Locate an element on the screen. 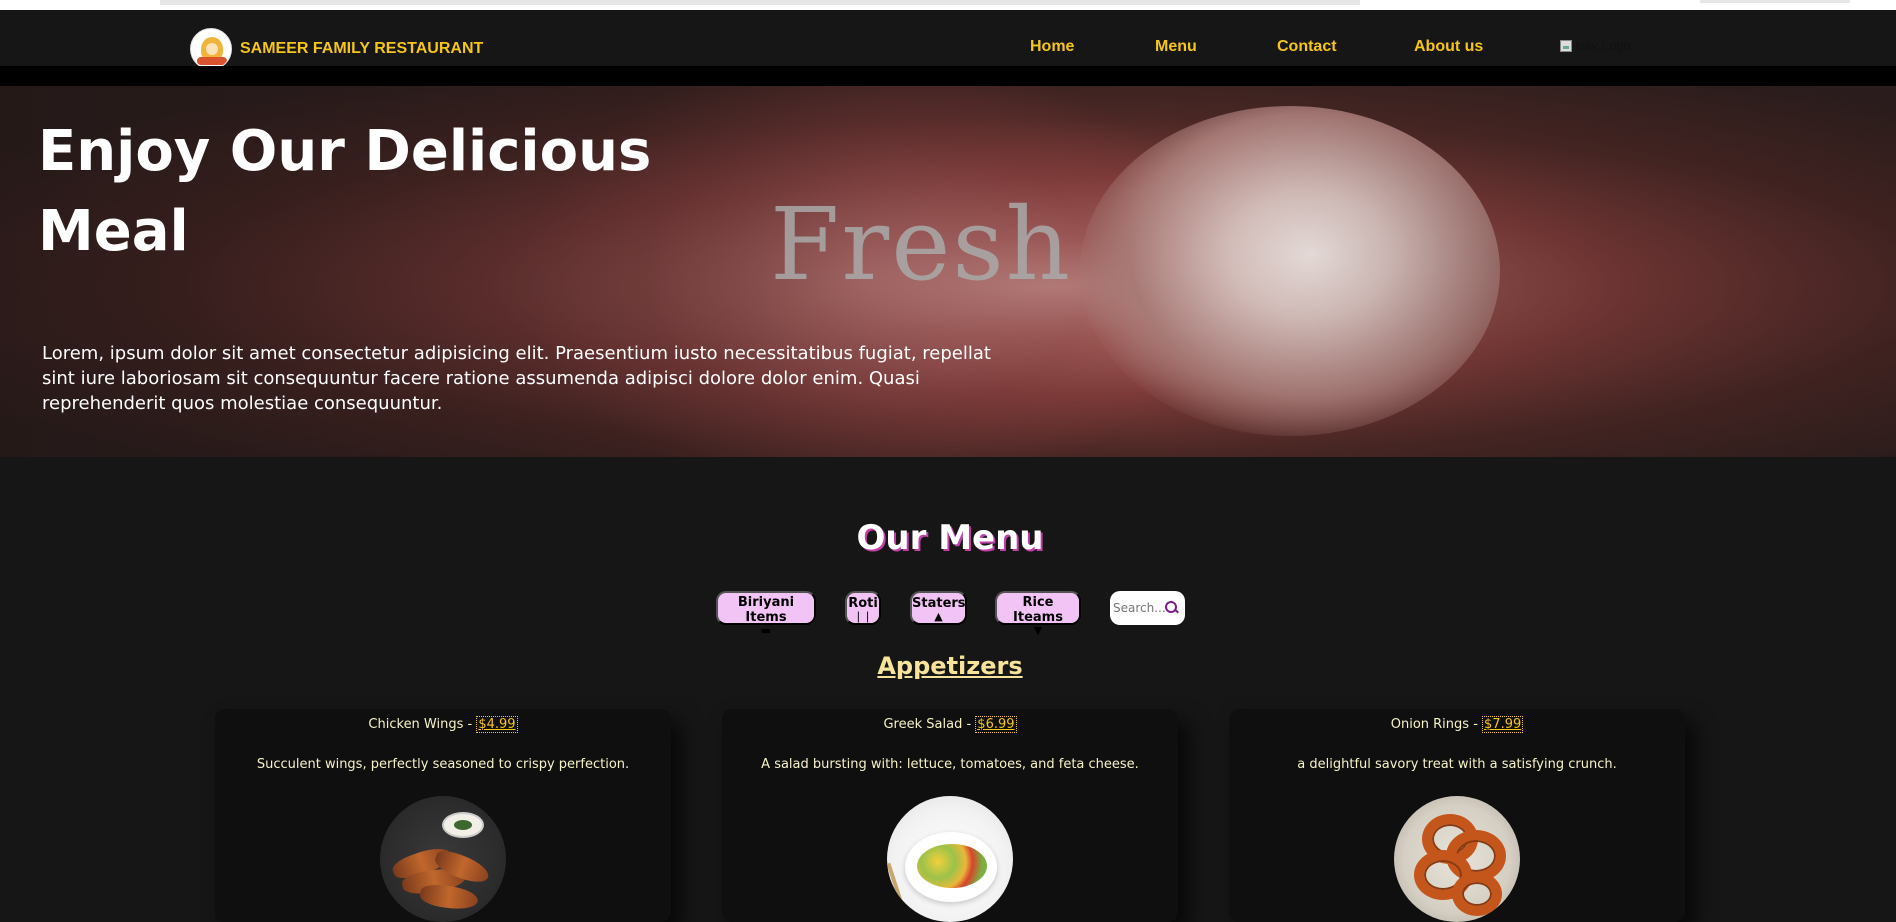 The width and height of the screenshot is (1896, 922). nav-link-home: Home is located at coordinates (1052, 47).